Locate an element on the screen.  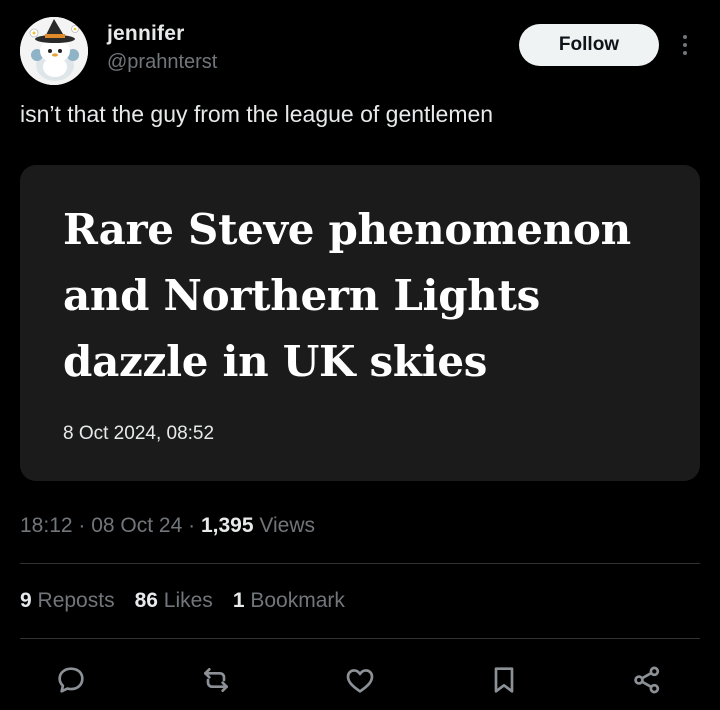
more-vertical-icon is located at coordinates (685, 45).